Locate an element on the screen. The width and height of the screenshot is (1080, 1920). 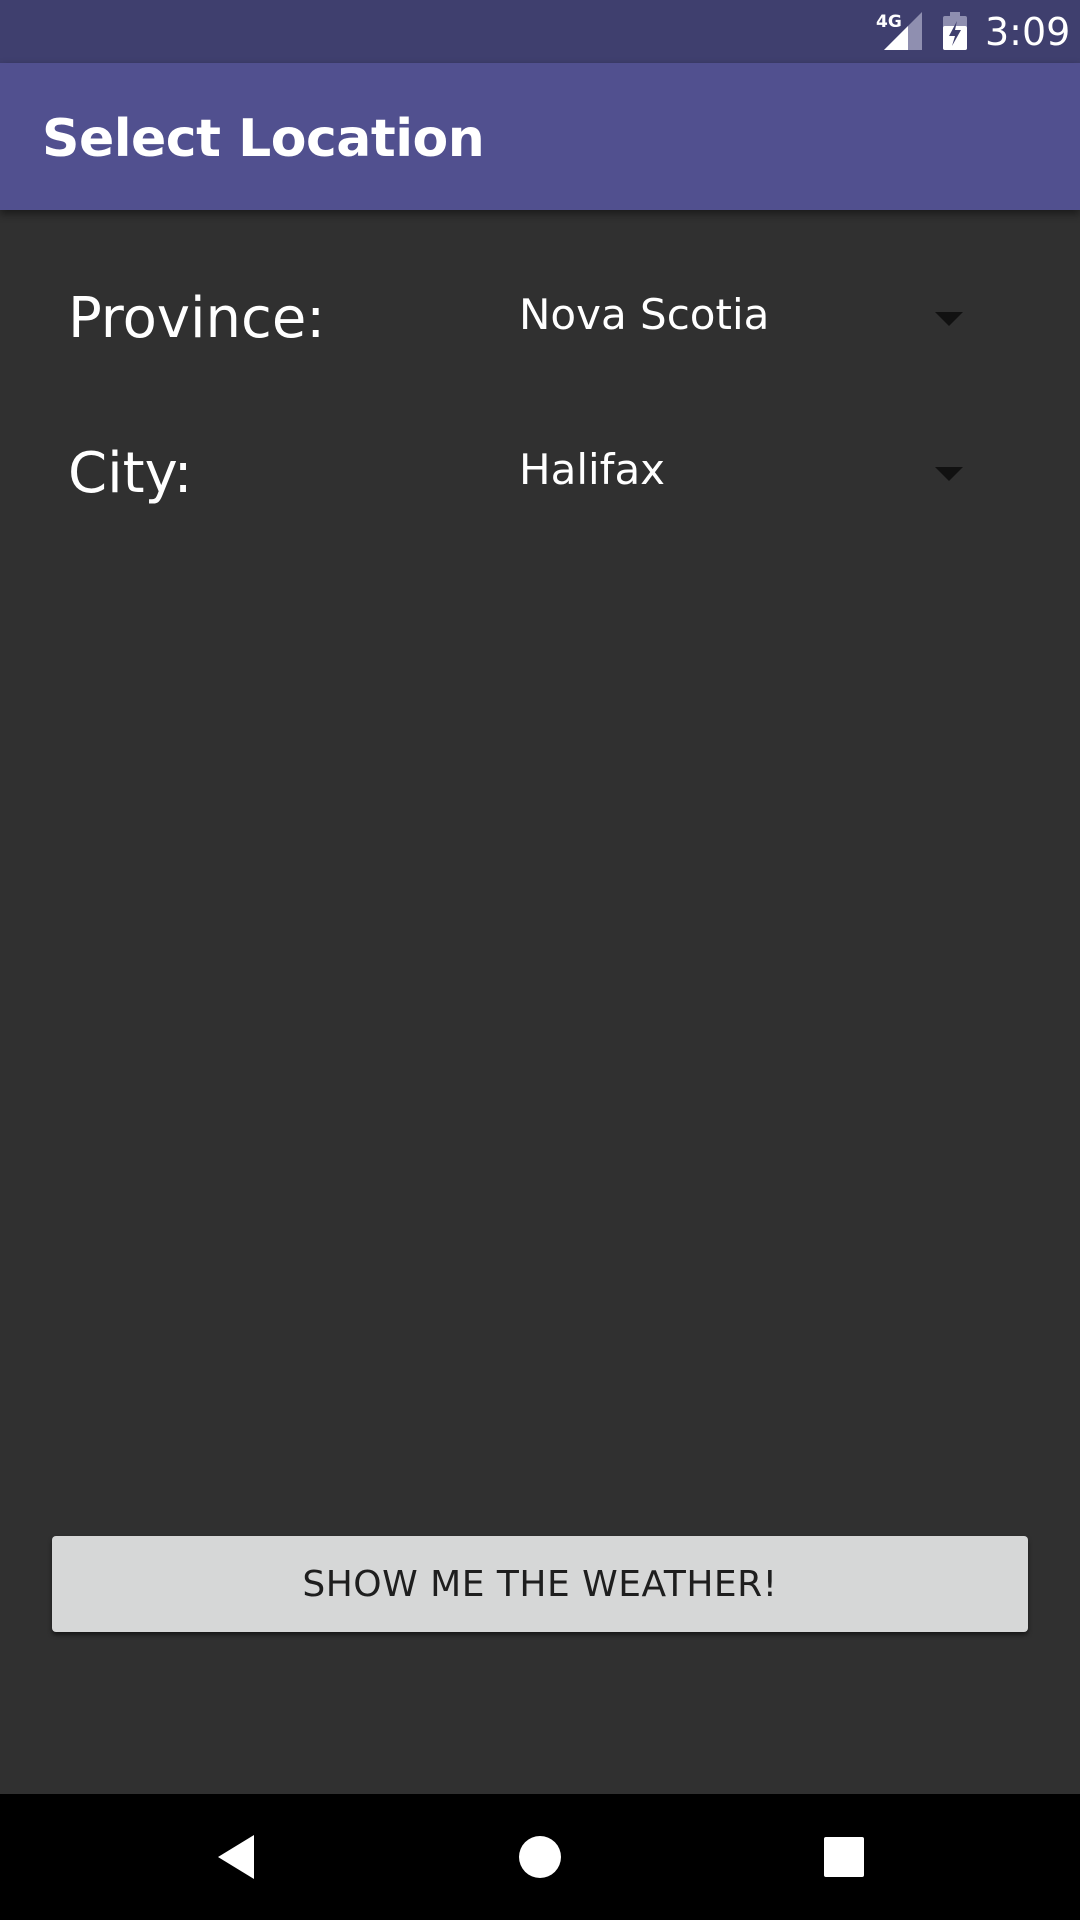
navigation-bar is located at coordinates (540, 1857).